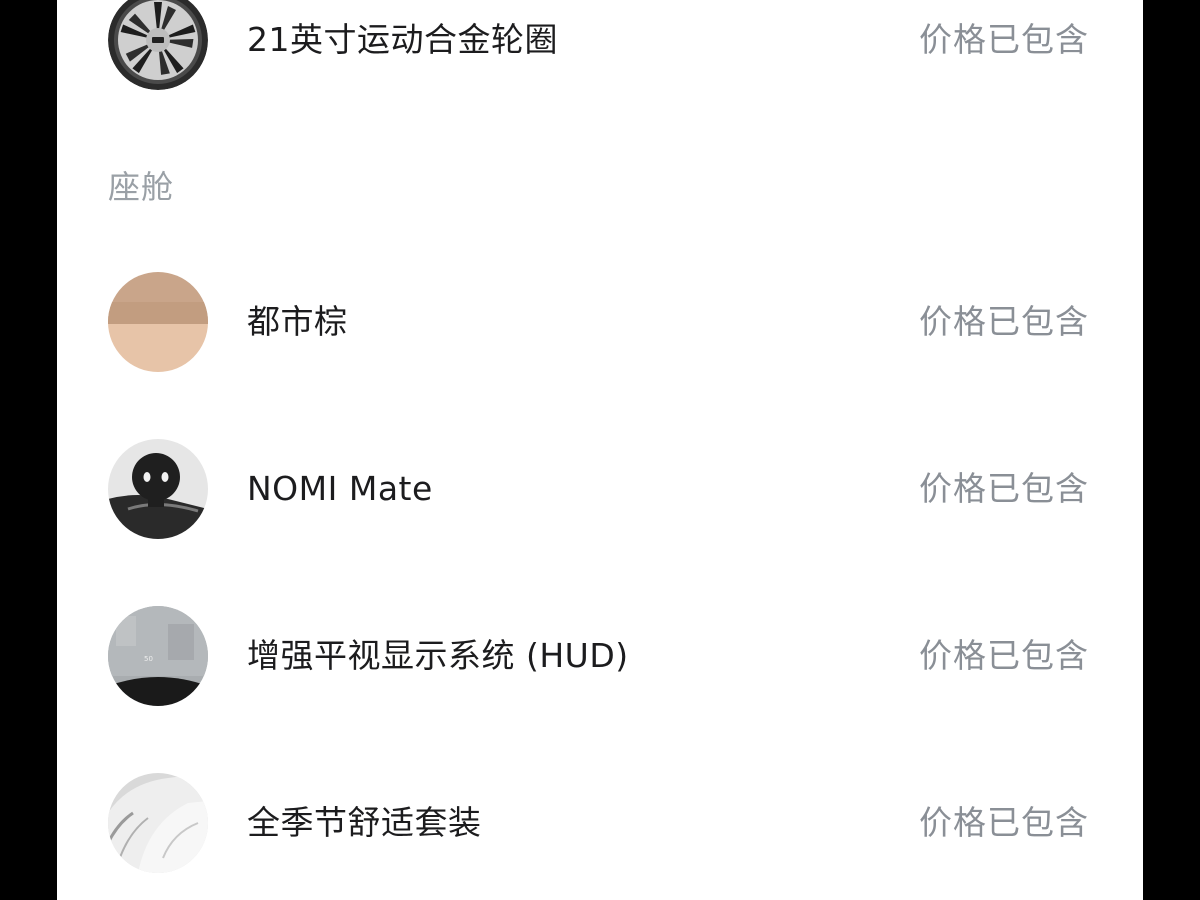 The width and height of the screenshot is (1200, 900). What do you see at coordinates (600, 823) in the screenshot?
I see `option-row-comfort-package: 全季节舒适套装 价格已包含` at bounding box center [600, 823].